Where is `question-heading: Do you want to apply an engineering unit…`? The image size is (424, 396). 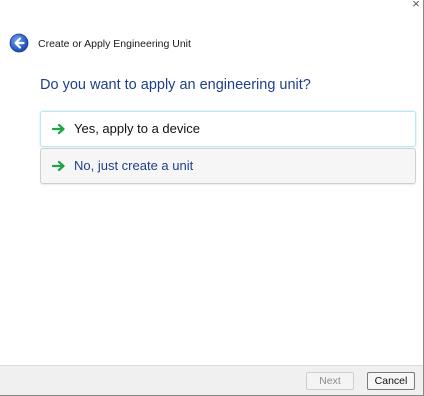 question-heading: Do you want to apply an engineering unit… is located at coordinates (175, 85).